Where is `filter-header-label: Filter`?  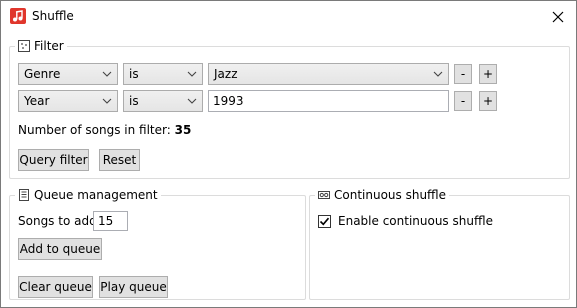 filter-header-label: Filter is located at coordinates (49, 46).